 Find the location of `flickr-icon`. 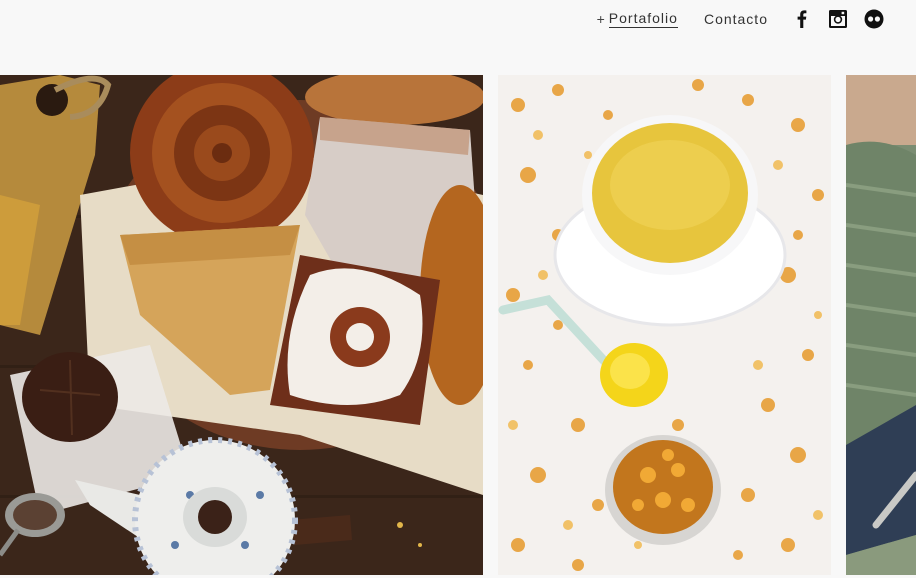

flickr-icon is located at coordinates (874, 19).